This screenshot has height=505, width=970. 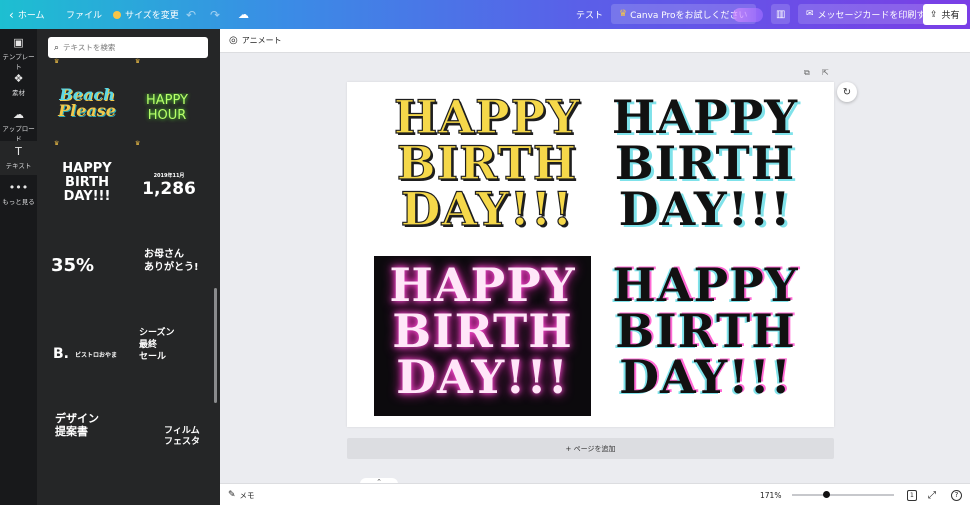 I want to click on zoom-slider-knob, so click(x=826, y=494).